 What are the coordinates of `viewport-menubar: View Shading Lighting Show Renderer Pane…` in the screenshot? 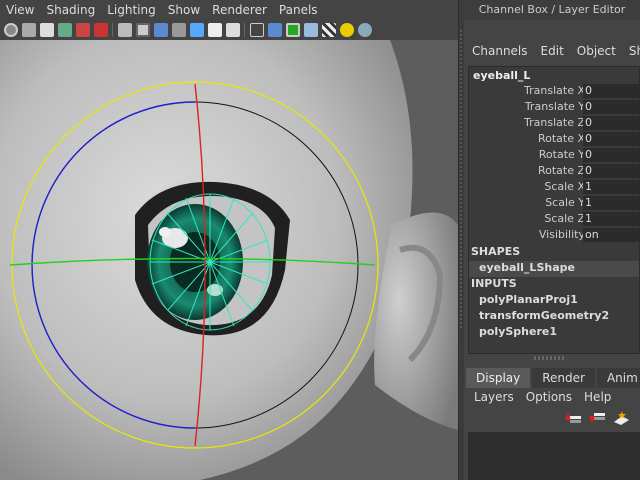 It's located at (229, 10).